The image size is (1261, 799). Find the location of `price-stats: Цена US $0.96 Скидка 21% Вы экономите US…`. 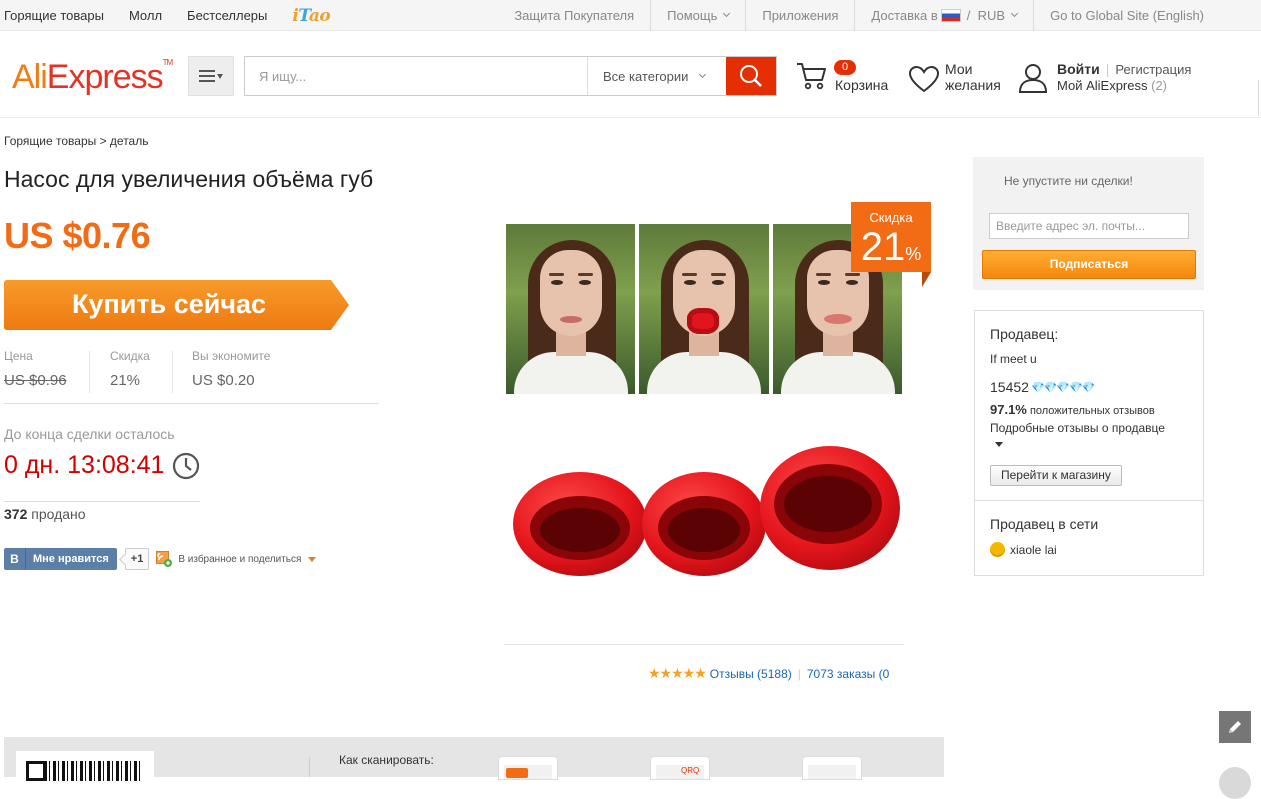

price-stats: Цена US $0.96 Скидка 21% Вы экономите US… is located at coordinates (191, 376).